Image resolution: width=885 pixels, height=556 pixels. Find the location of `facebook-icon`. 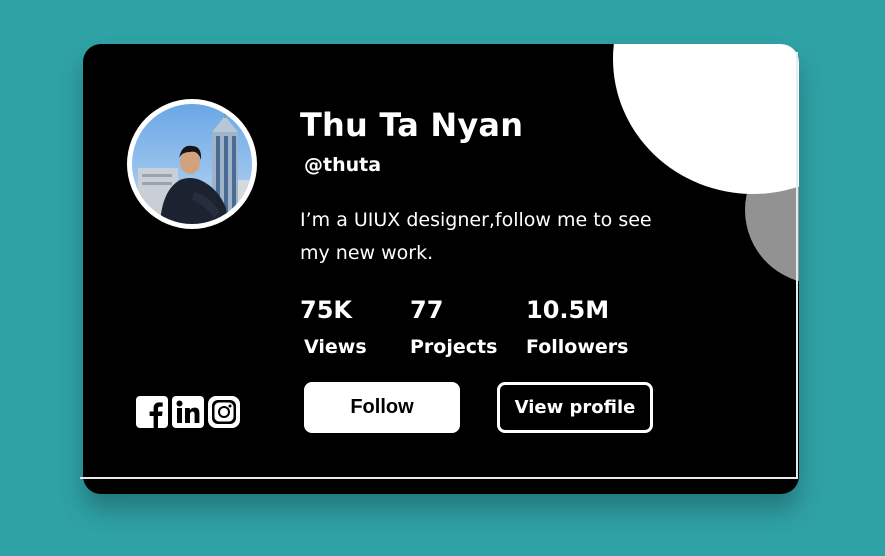

facebook-icon is located at coordinates (152, 412).